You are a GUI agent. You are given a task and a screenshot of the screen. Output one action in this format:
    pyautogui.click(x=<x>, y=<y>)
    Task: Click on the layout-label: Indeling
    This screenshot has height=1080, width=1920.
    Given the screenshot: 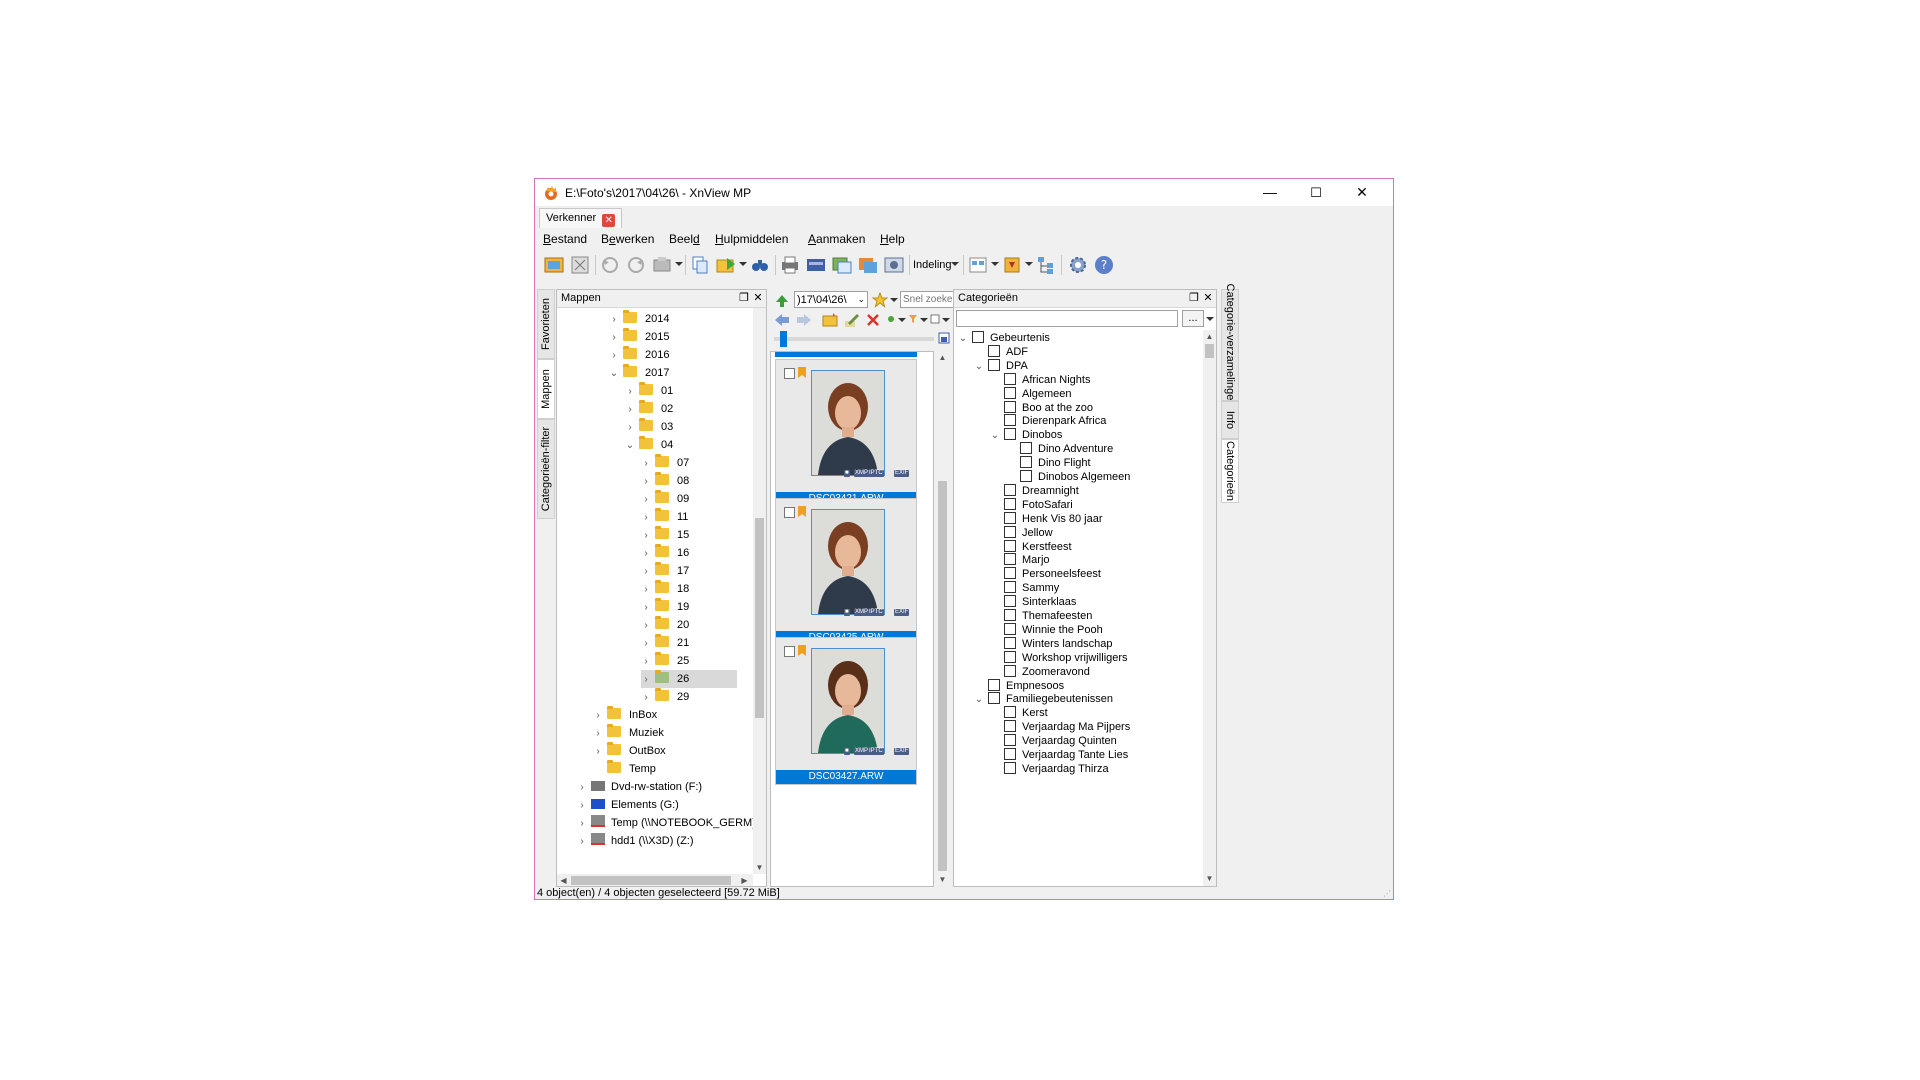 What is the action you would take?
    pyautogui.click(x=932, y=265)
    